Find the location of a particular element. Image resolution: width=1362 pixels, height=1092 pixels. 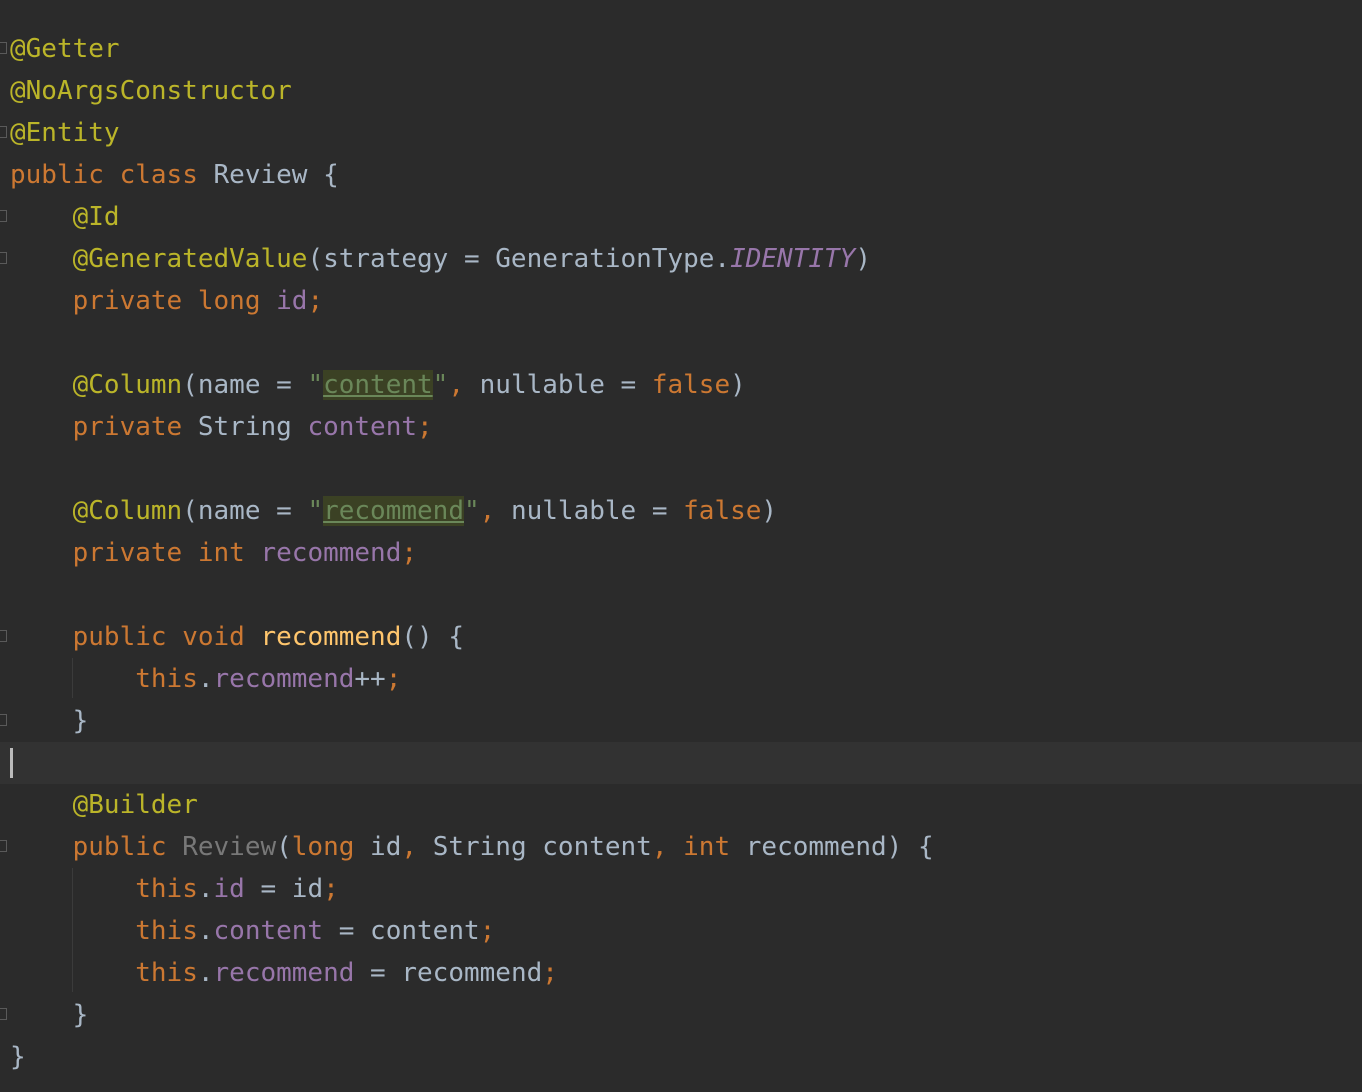

increment-op: ++ is located at coordinates (370, 679).